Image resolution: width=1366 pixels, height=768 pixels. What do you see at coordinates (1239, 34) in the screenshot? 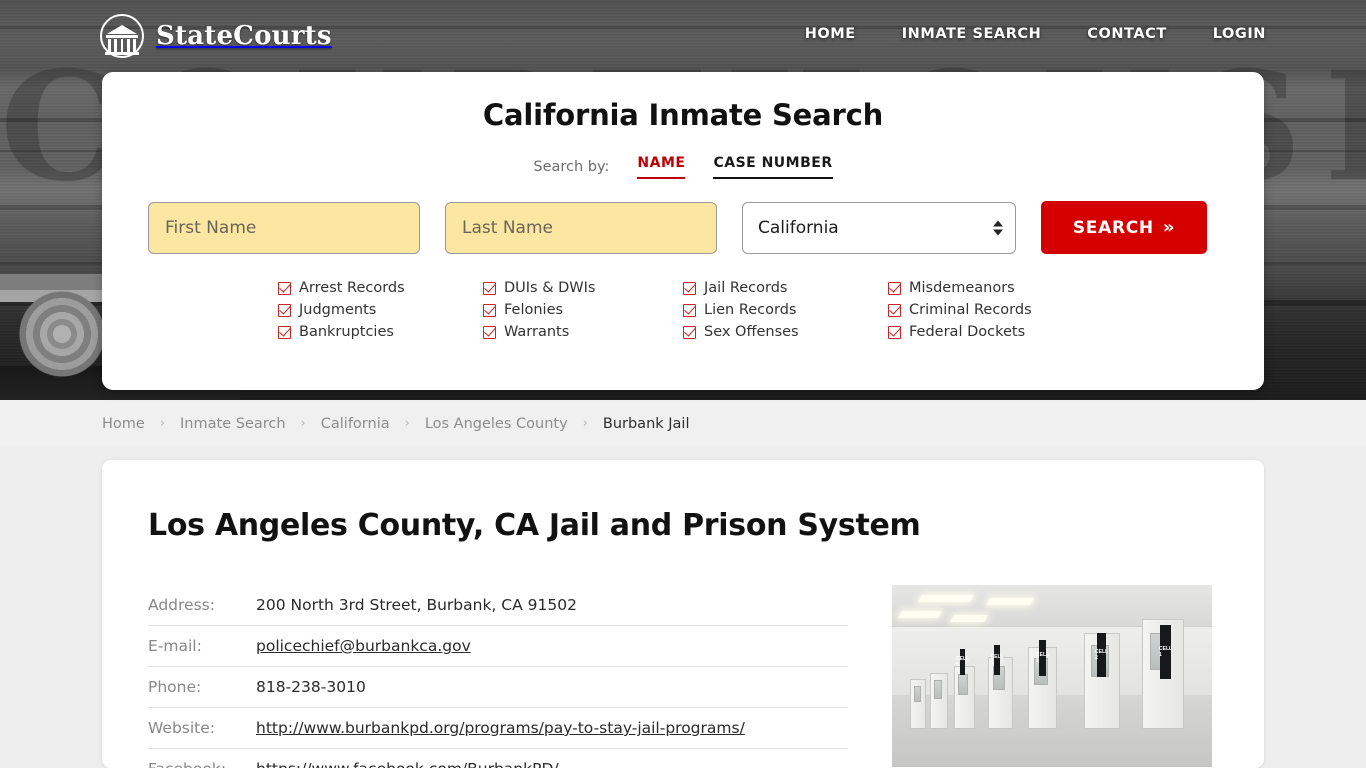
I see `nav-item-login: LOGIN` at bounding box center [1239, 34].